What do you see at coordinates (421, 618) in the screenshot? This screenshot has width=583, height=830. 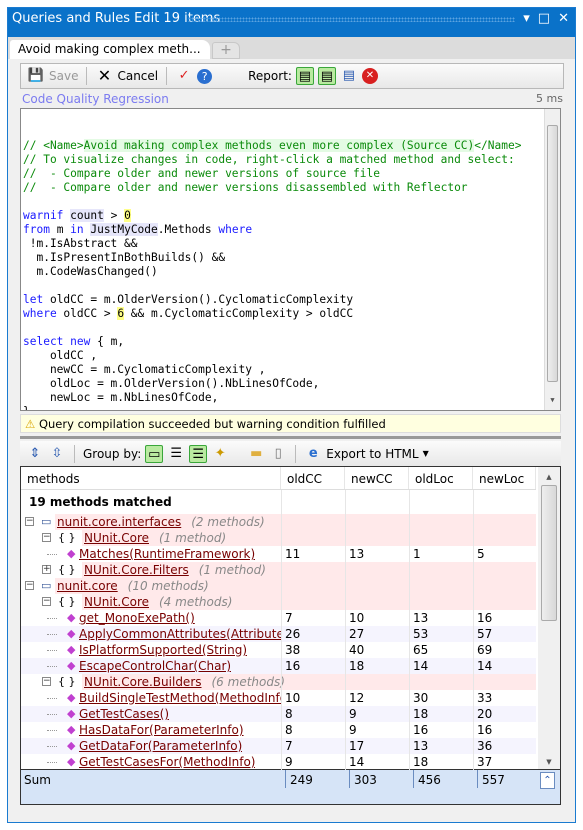 I see `cell-oldloc: 13` at bounding box center [421, 618].